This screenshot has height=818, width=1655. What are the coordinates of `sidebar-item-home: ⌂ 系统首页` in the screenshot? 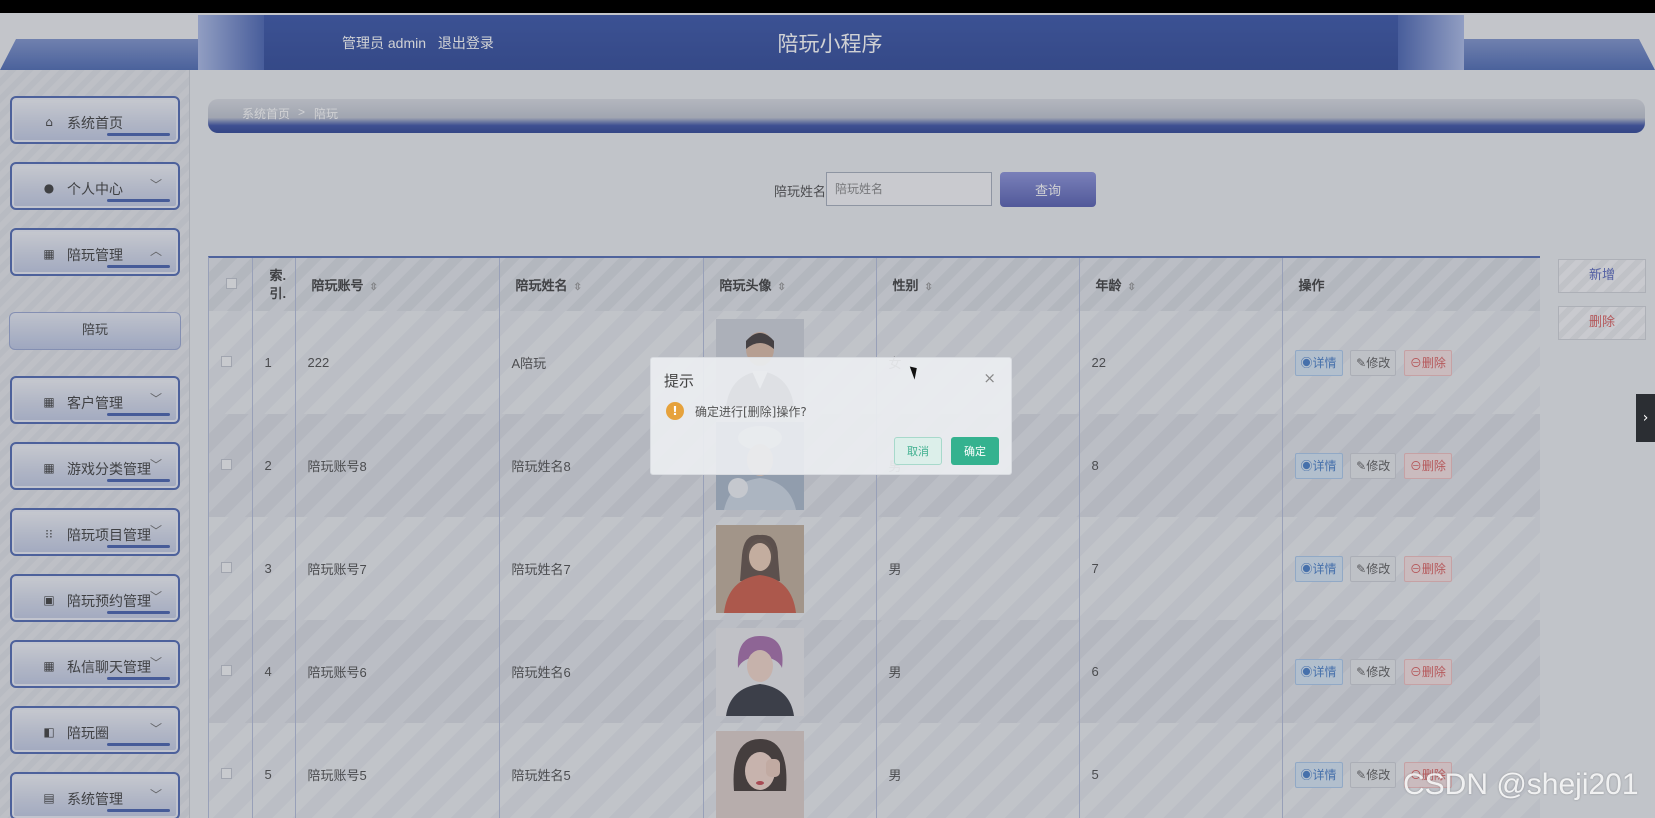 It's located at (95, 120).